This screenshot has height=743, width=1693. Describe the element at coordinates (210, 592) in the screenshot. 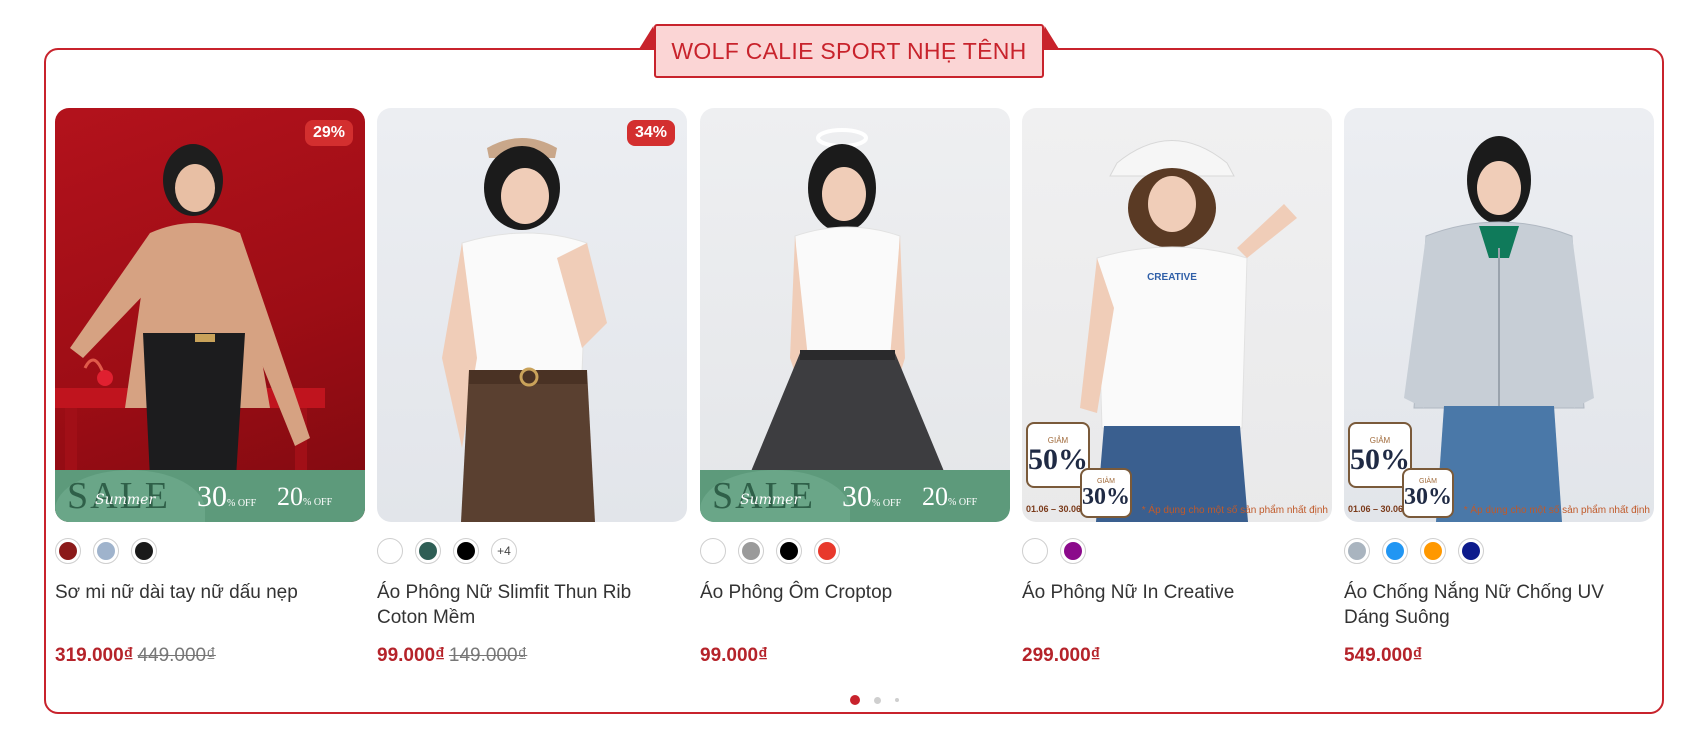

I see `product-name: Sơ mi nữ dài tay nữ dấu nẹp` at that location.